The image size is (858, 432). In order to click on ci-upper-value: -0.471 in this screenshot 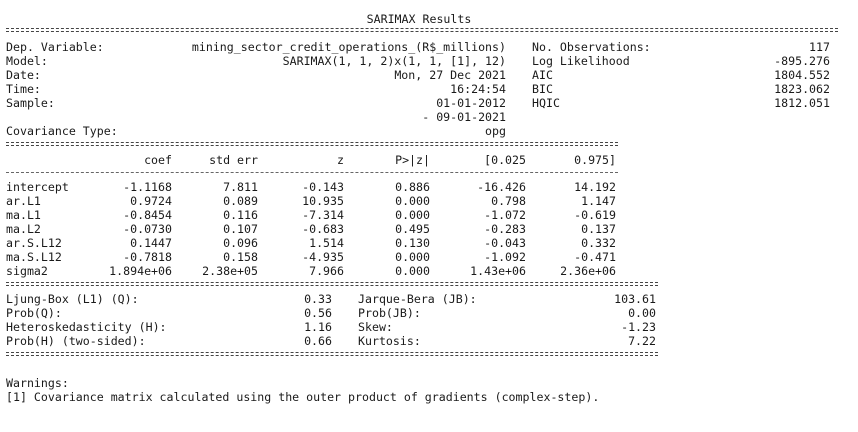, I will do `click(595, 257)`.